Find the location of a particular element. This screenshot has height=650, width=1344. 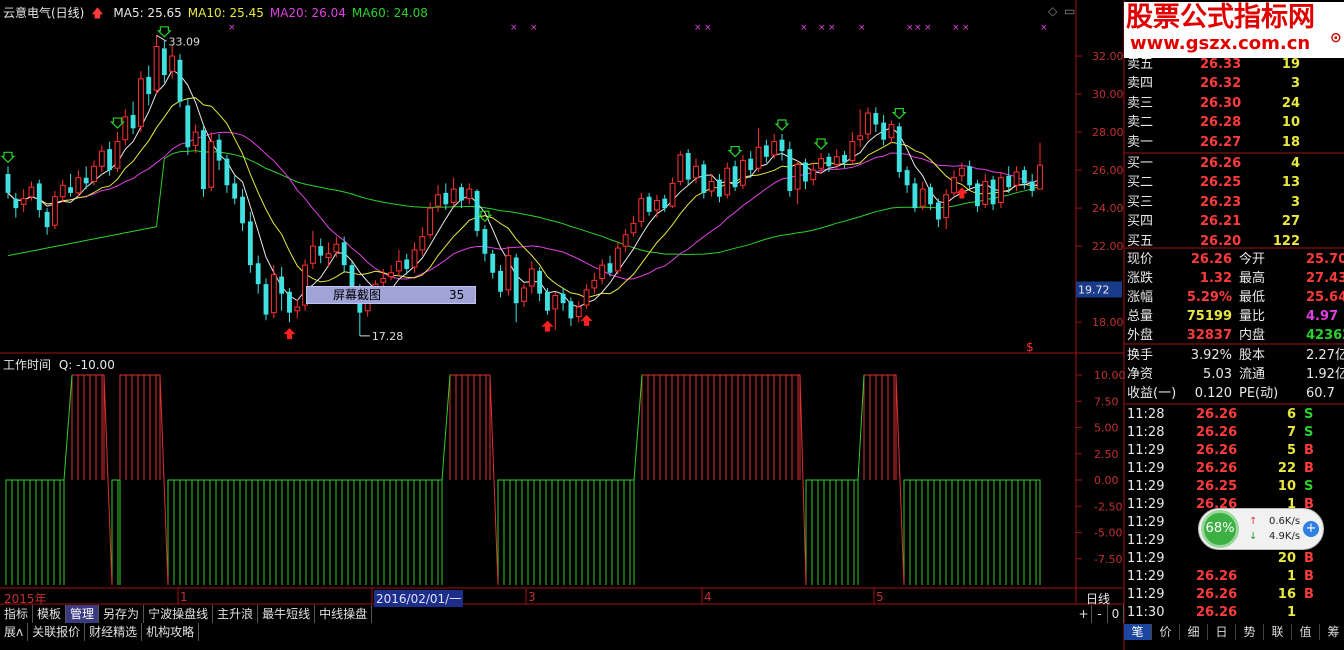

fund-label: 流通 is located at coordinates (1252, 374).